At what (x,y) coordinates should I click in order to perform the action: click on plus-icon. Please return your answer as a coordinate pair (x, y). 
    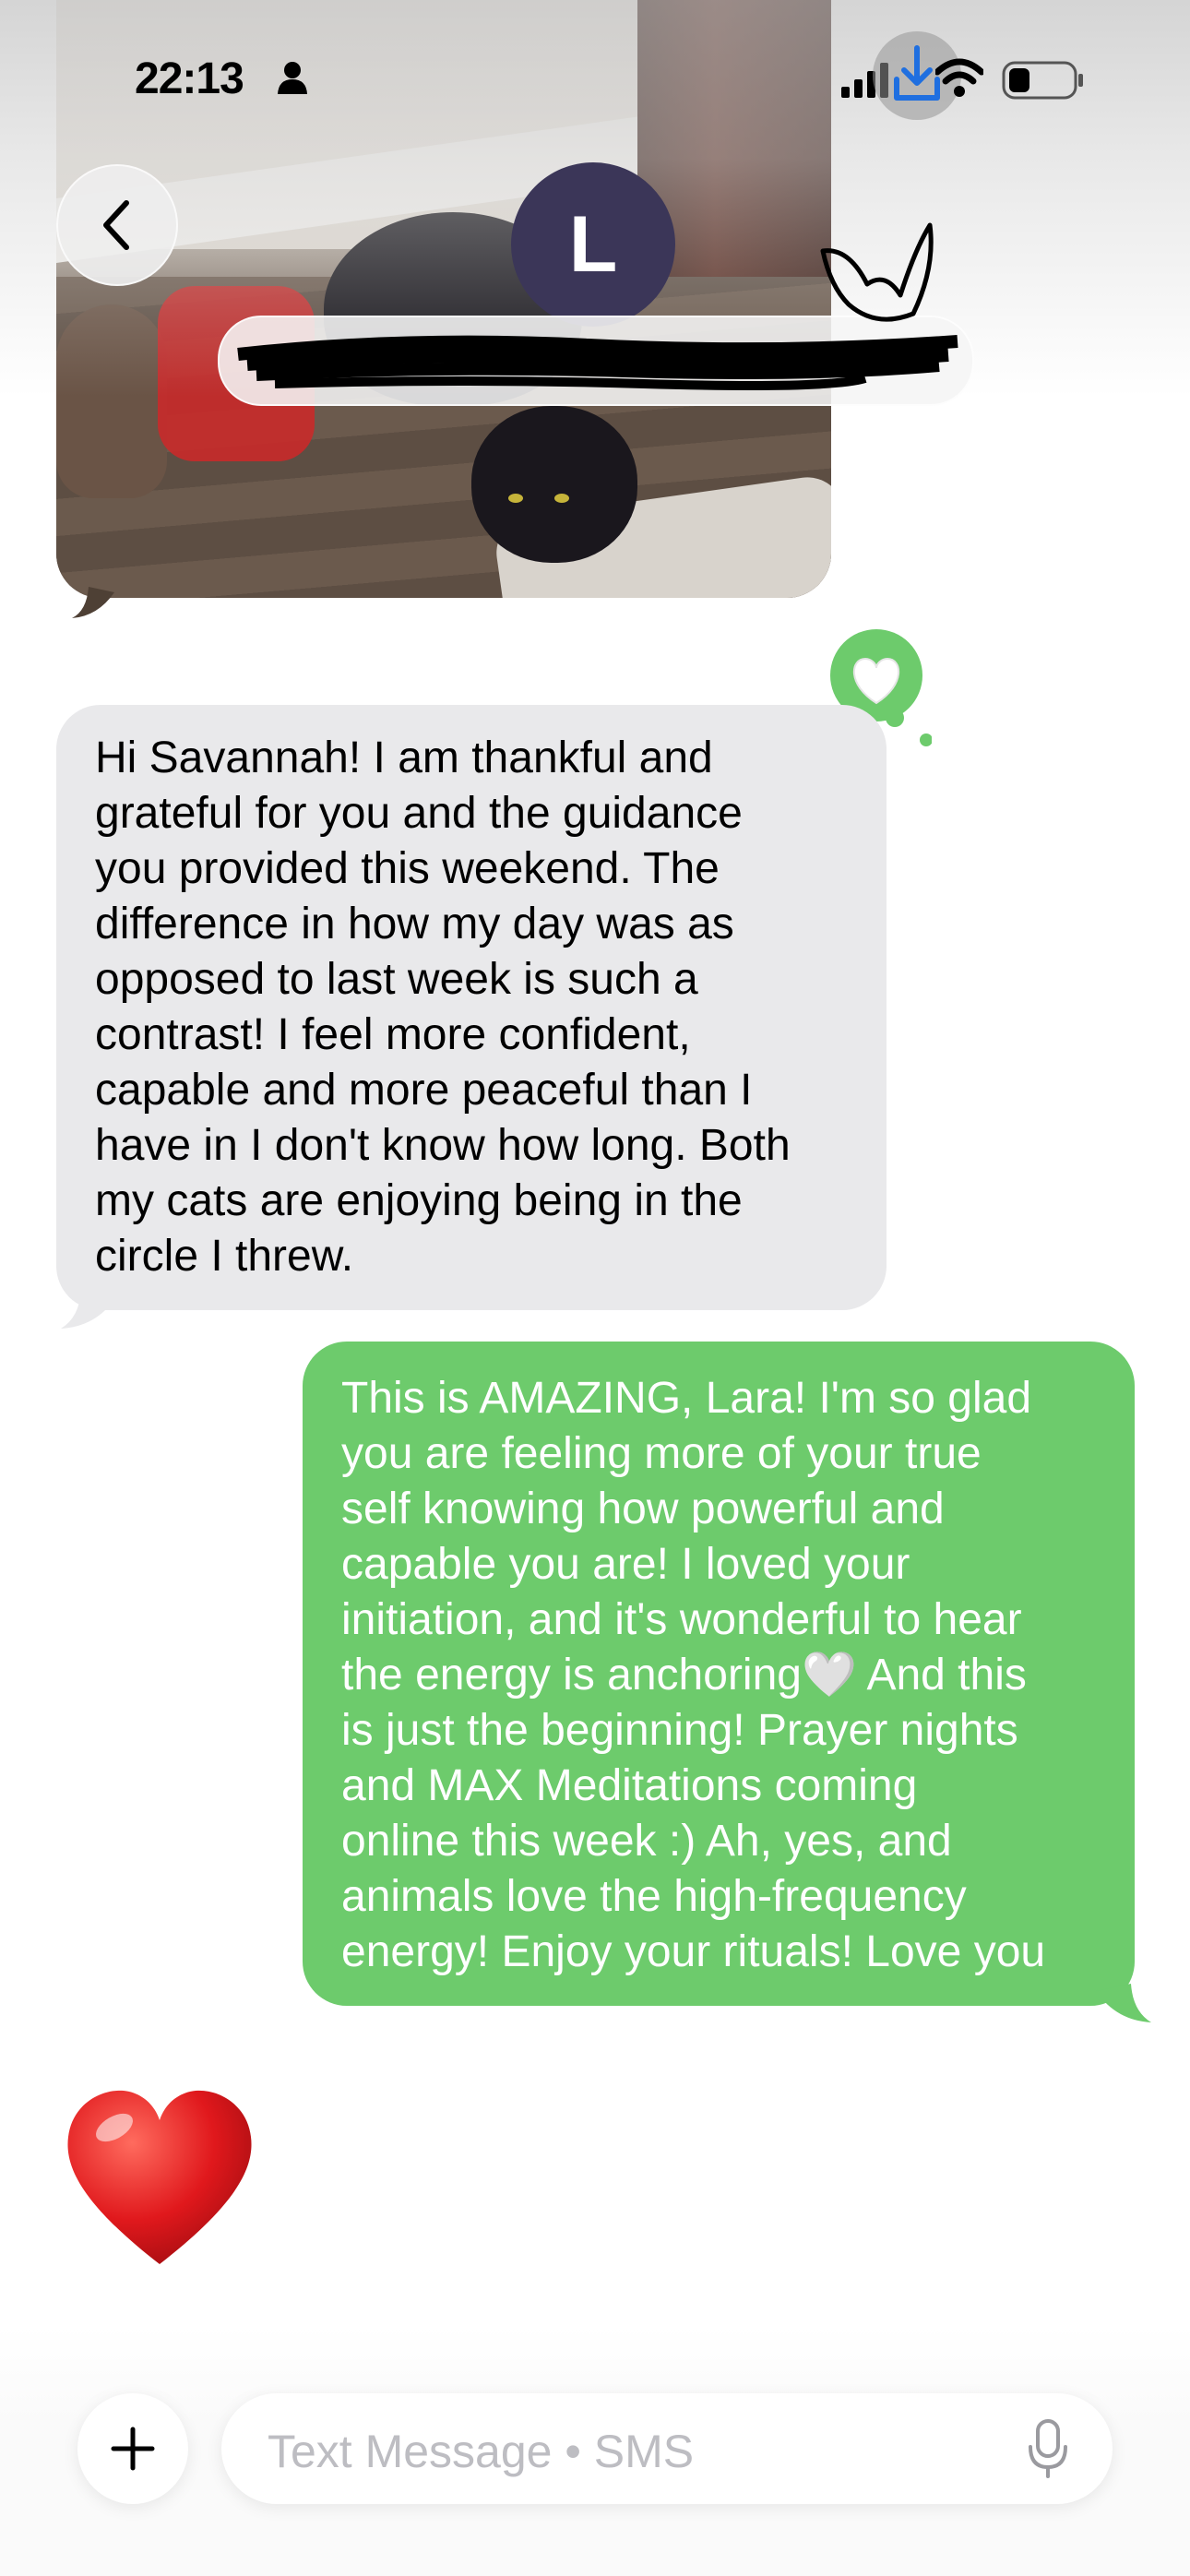
    Looking at the image, I should click on (133, 2449).